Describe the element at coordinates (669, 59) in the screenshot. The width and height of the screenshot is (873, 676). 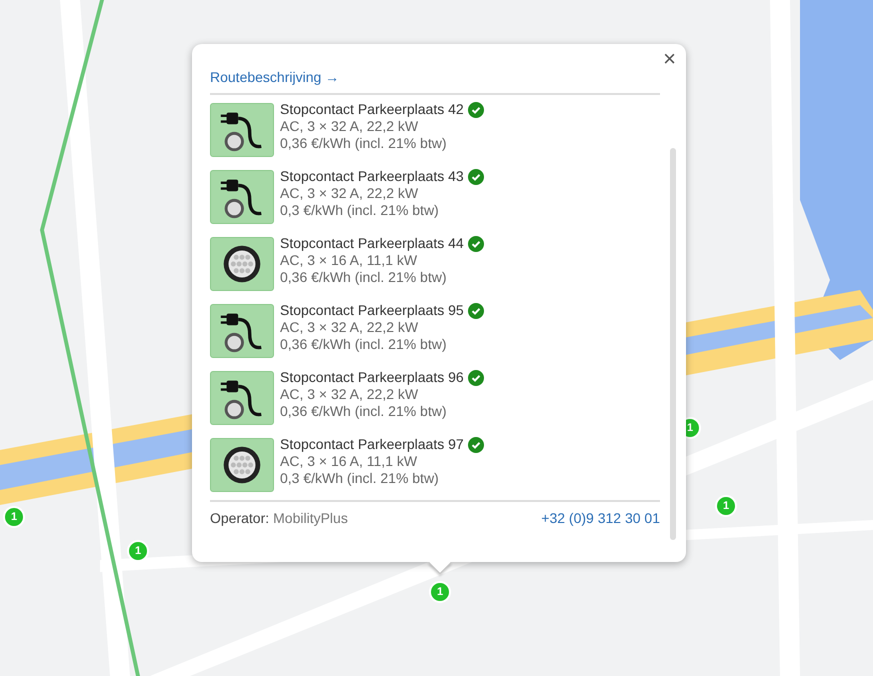
I see `close-button: ×` at that location.